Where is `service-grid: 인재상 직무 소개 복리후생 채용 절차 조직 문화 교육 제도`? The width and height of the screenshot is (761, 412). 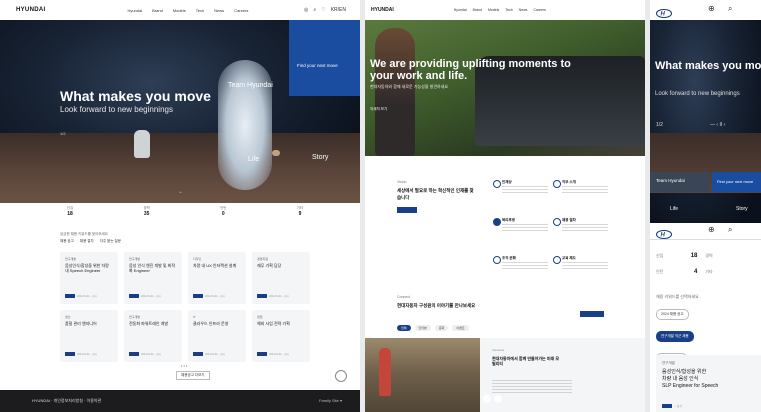
service-grid: 인재상 직무 소개 복리후생 채용 절차 조직 문화 교육 제도 is located at coordinates (553, 229).